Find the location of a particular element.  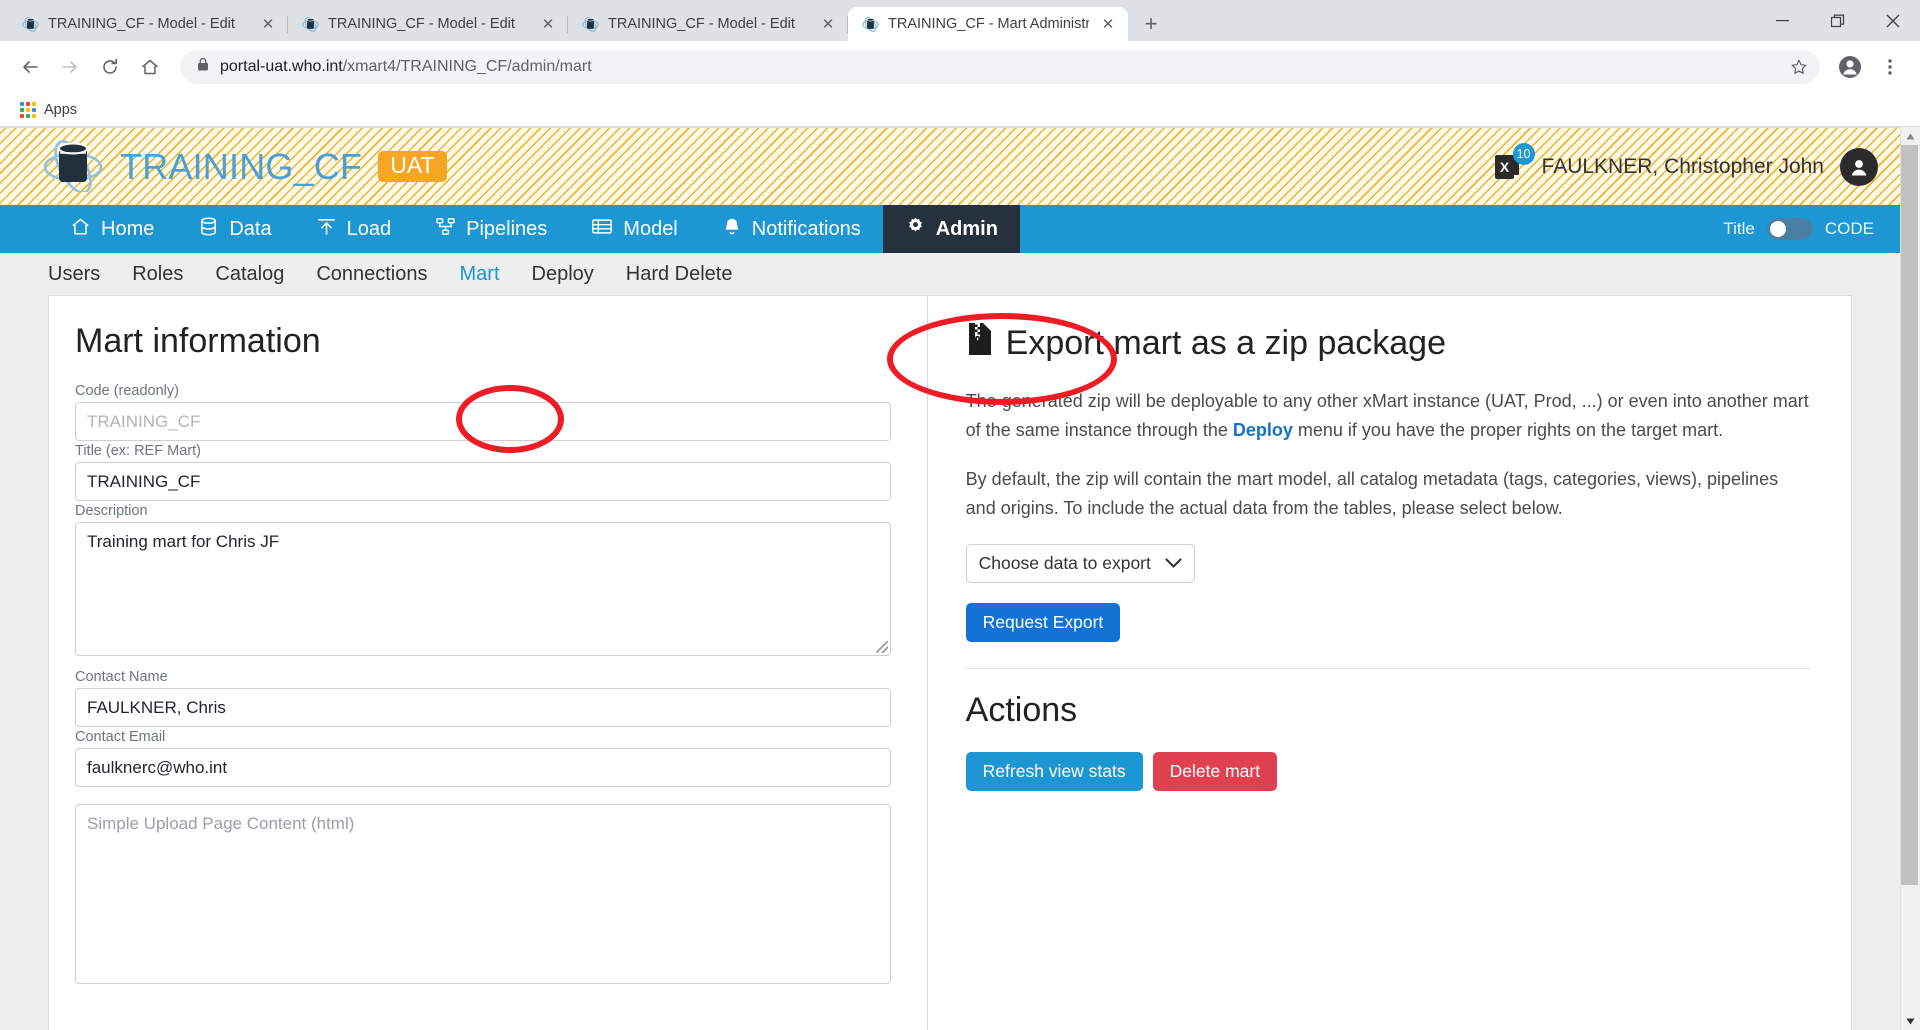

contact-email-input: faulknerc@who.int is located at coordinates (483, 767).